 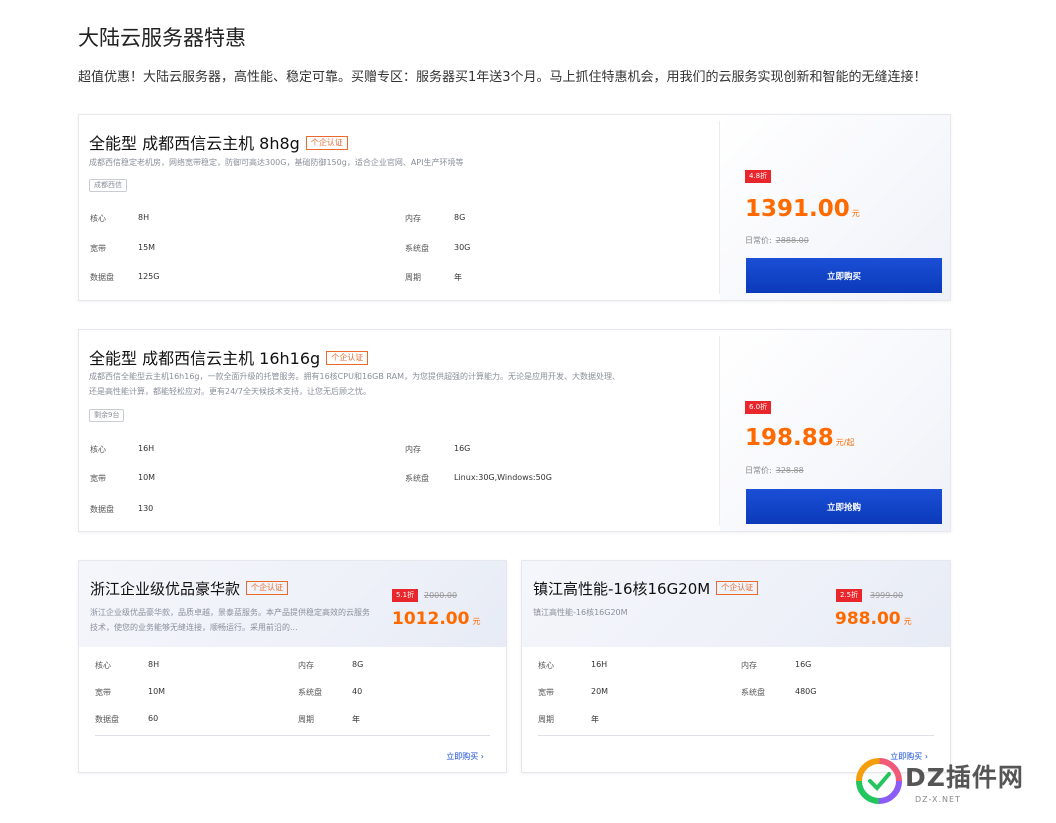 I want to click on discount-badge: 2.5折, so click(x=849, y=595).